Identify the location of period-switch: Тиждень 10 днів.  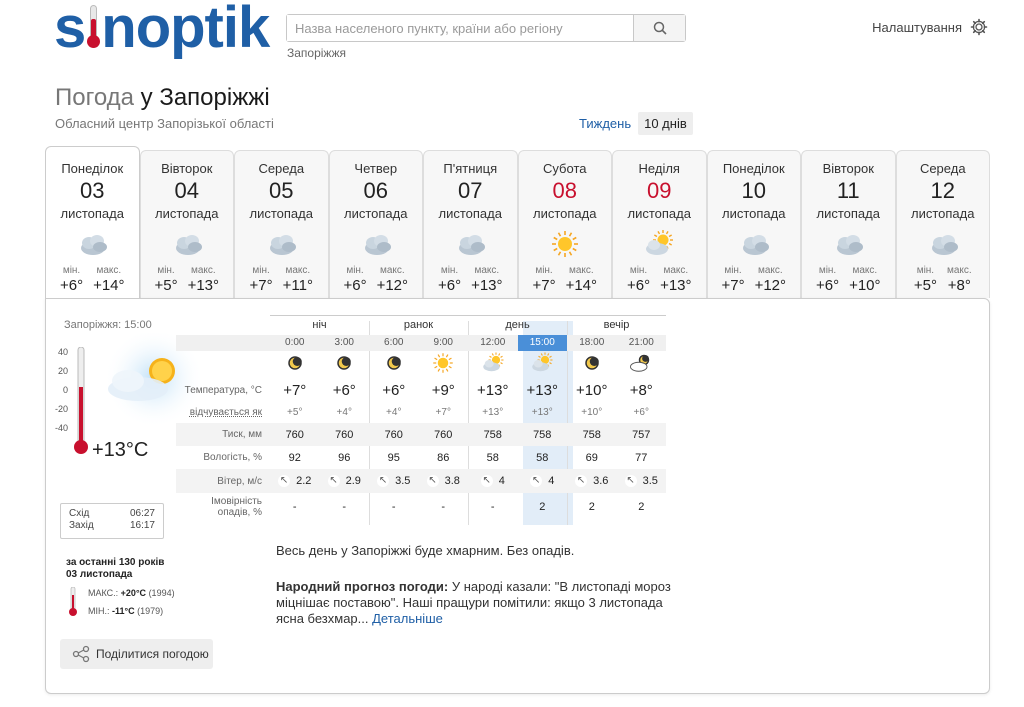
(634, 123).